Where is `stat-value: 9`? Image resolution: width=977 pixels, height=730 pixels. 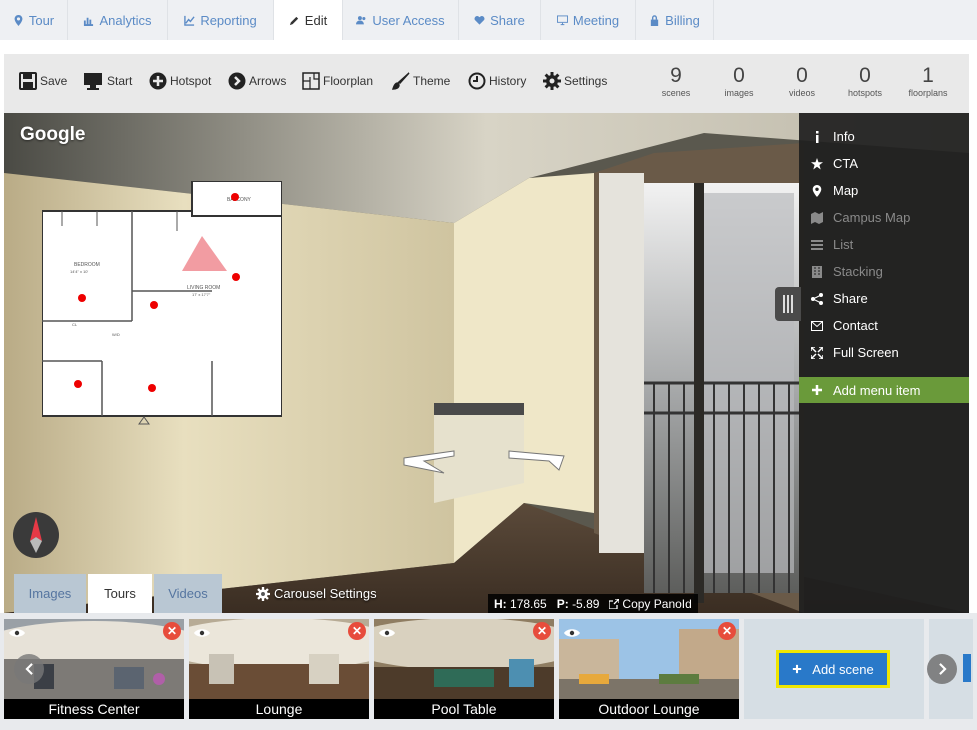 stat-value: 9 is located at coordinates (676, 75).